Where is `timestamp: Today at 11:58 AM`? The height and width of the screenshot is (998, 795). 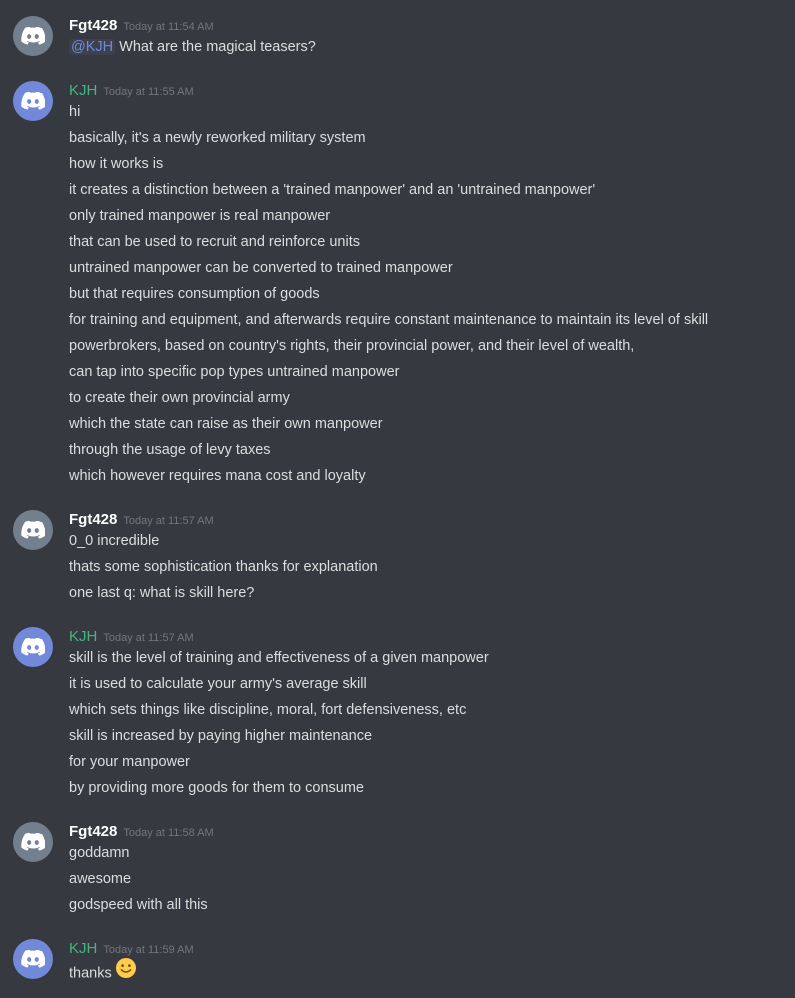
timestamp: Today at 11:58 AM is located at coordinates (168, 833).